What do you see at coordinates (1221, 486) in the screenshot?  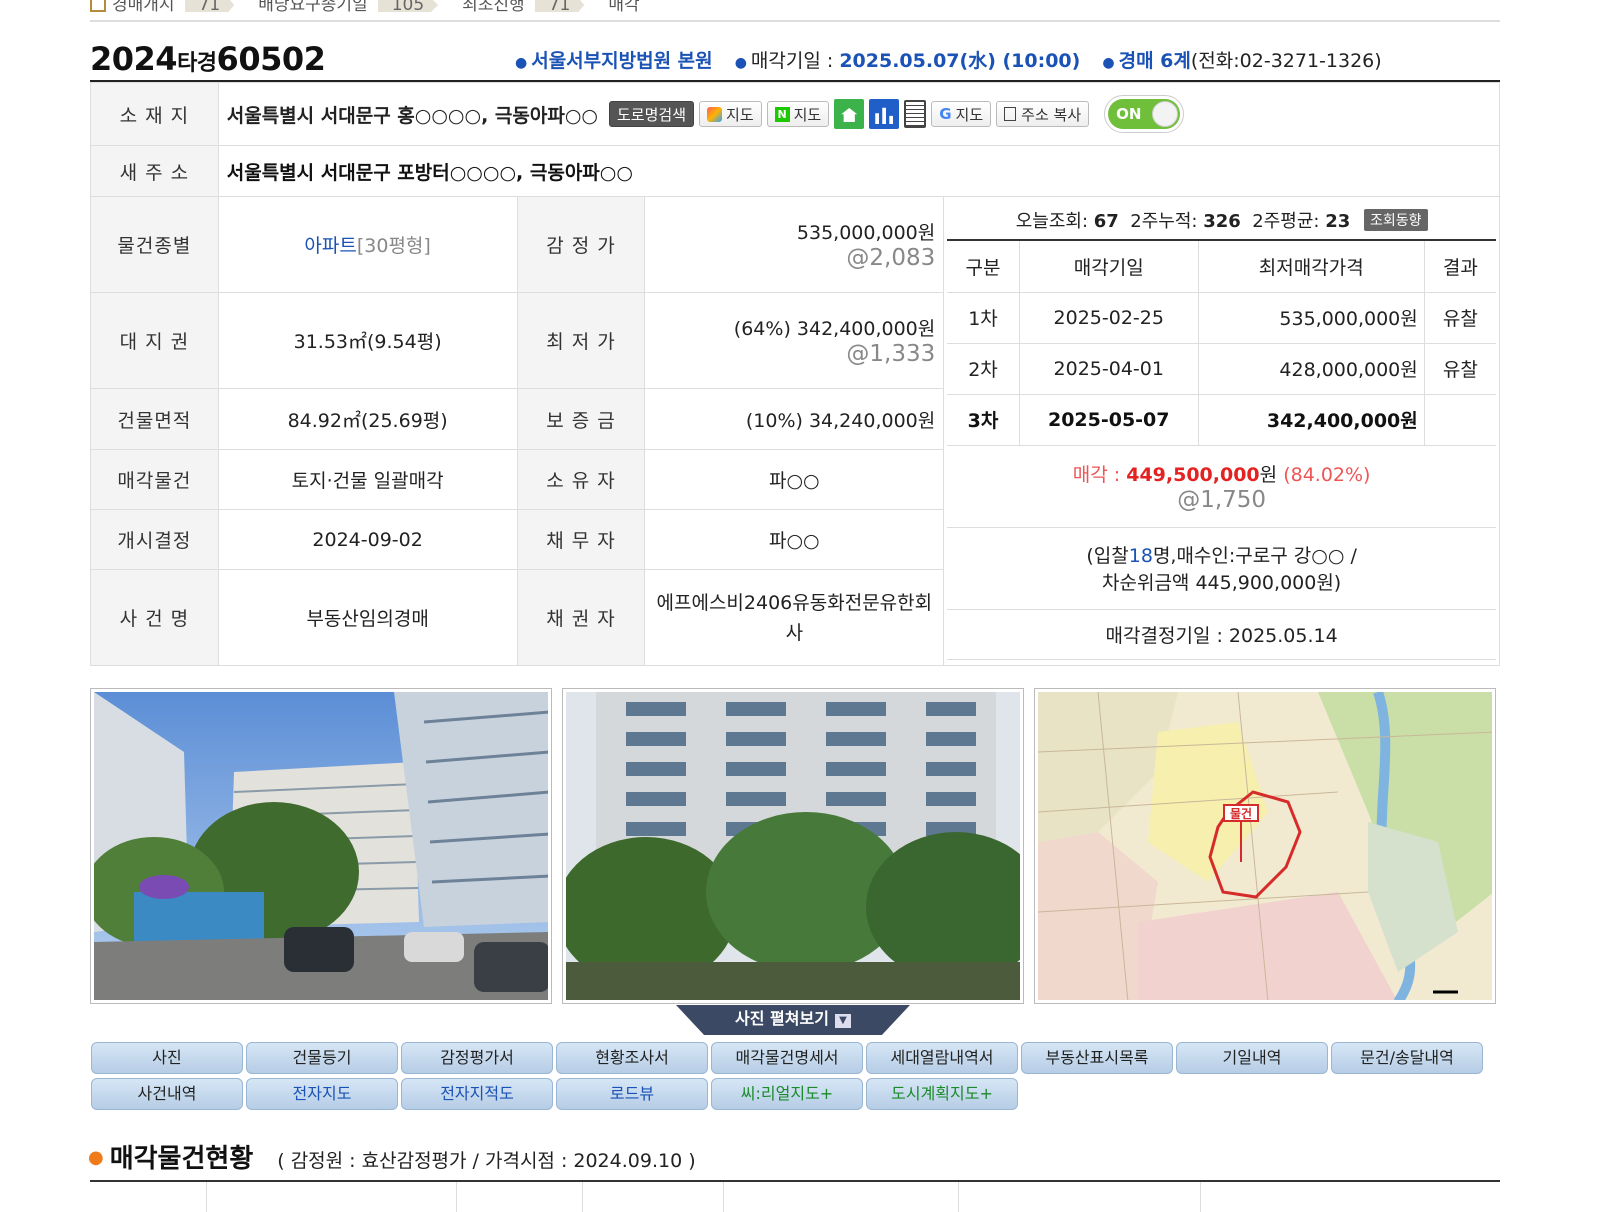 I see `sale-result: 매각 : 449,500,000원 (84.02%) @1,750` at bounding box center [1221, 486].